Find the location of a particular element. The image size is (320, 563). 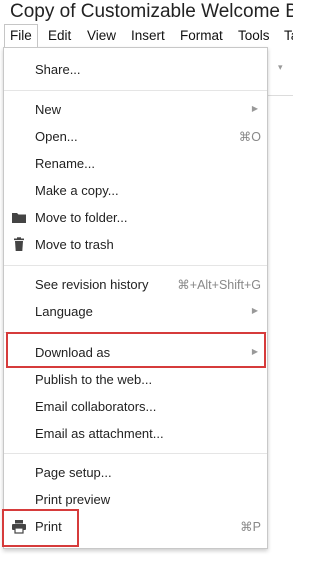

menu-format: Format is located at coordinates (201, 36).